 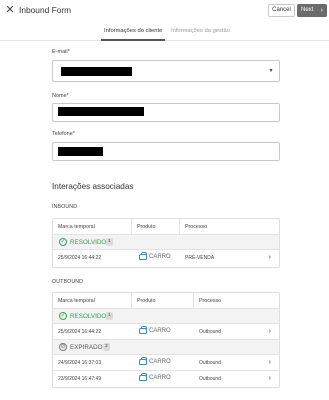 What do you see at coordinates (80, 379) in the screenshot?
I see `row-timestamp: 23/9/2024 16:47:49` at bounding box center [80, 379].